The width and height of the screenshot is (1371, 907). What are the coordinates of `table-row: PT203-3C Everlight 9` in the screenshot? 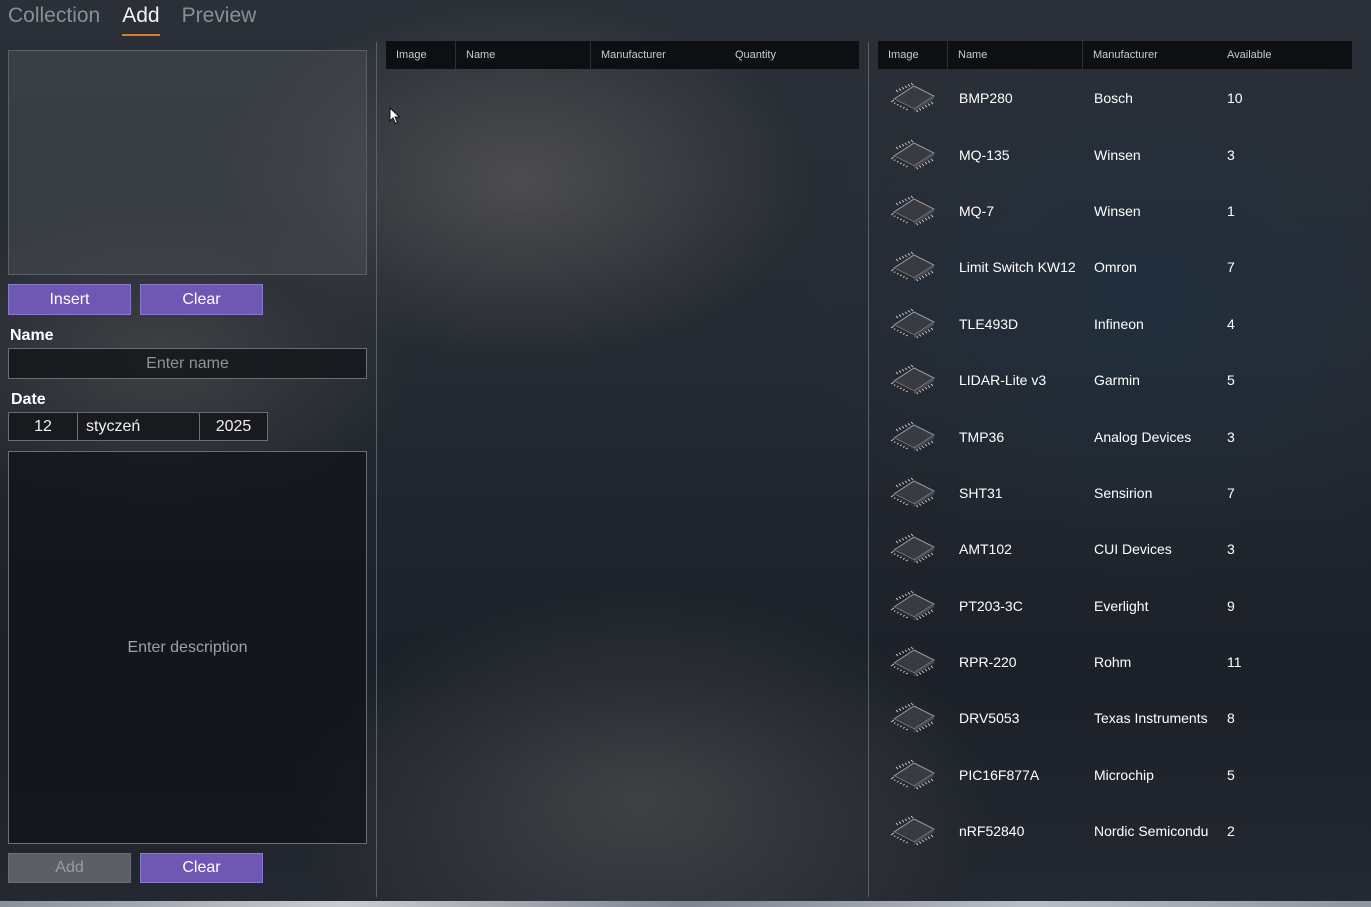 It's located at (1115, 606).